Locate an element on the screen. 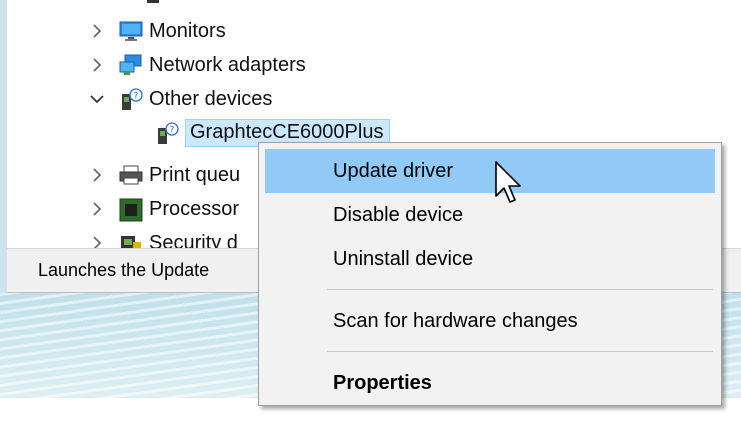 The width and height of the screenshot is (741, 423). tree-item-other-devices: ? Other devices is located at coordinates (179, 99).